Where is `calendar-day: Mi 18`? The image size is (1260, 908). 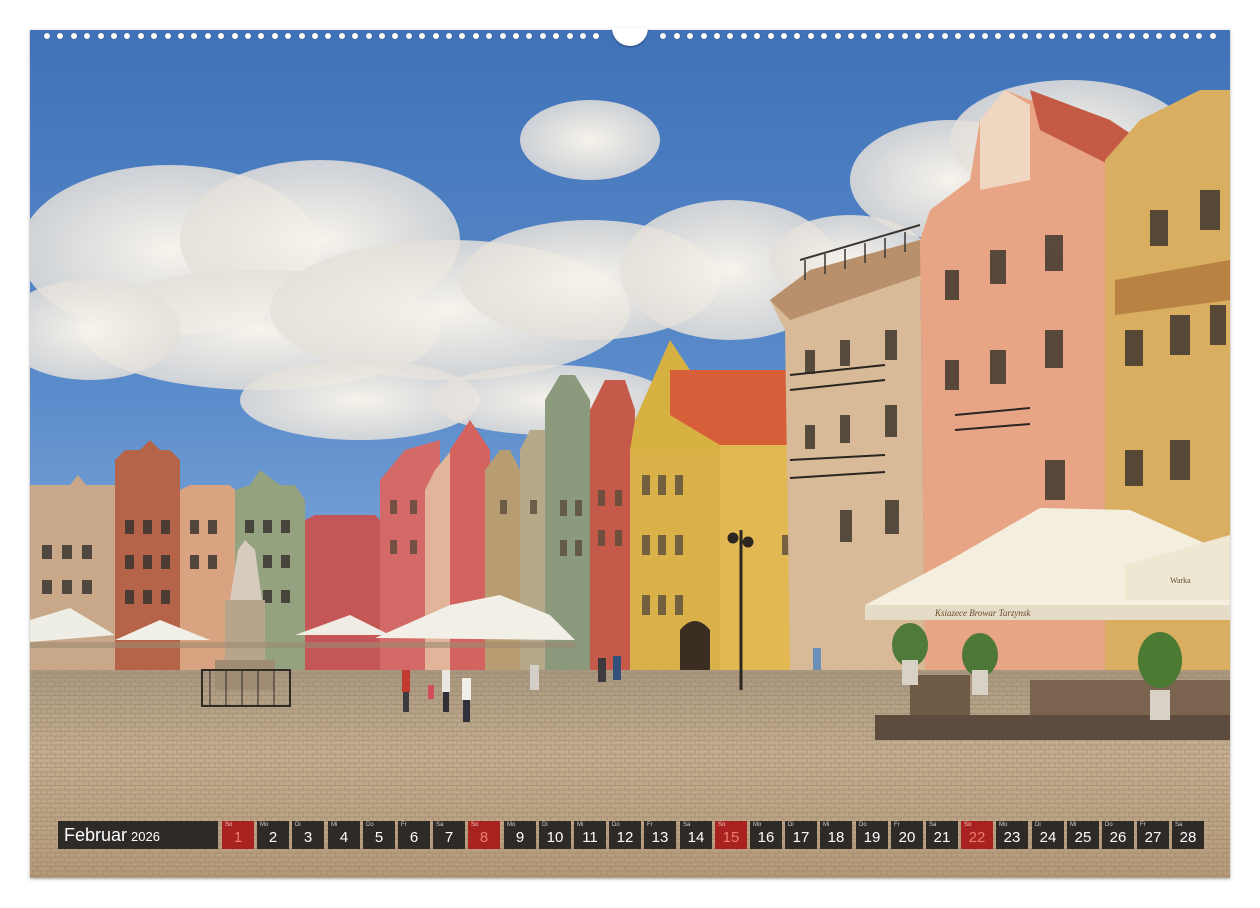 calendar-day: Mi 18 is located at coordinates (836, 835).